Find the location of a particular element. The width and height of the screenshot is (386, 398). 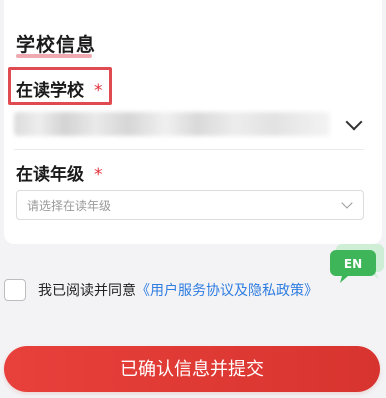

school-field-label: 在读学校 * is located at coordinates (59, 88).